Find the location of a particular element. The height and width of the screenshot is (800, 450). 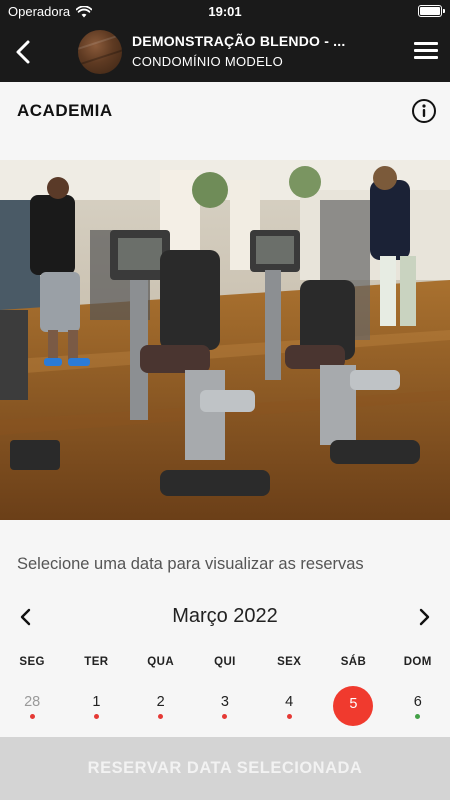

month-navigation: Março 2022 is located at coordinates (225, 617).